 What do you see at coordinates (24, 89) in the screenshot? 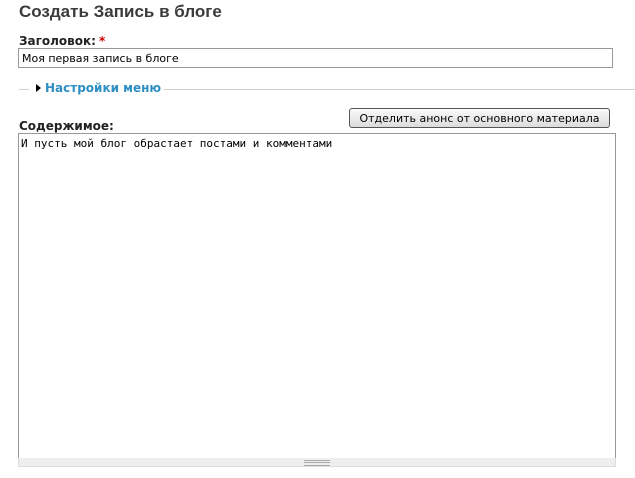
I see `fieldset-border-left` at bounding box center [24, 89].